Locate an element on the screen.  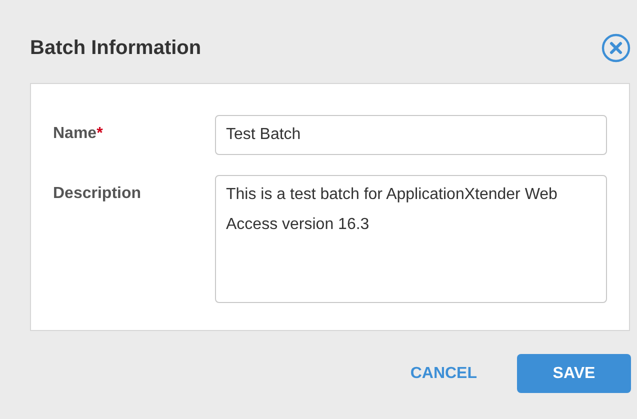
close-icon is located at coordinates (616, 48).